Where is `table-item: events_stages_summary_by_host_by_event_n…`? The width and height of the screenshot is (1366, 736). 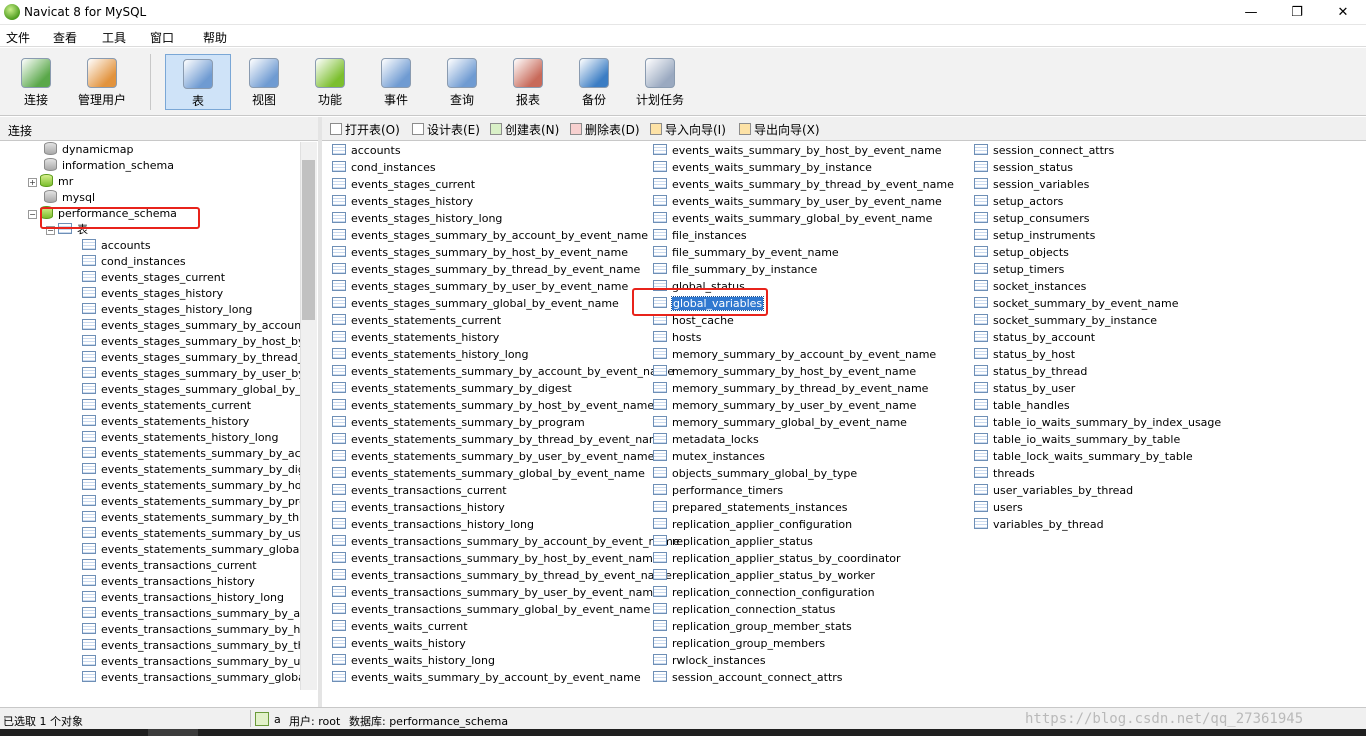 table-item: events_stages_summary_by_host_by_event_n… is located at coordinates (503, 252).